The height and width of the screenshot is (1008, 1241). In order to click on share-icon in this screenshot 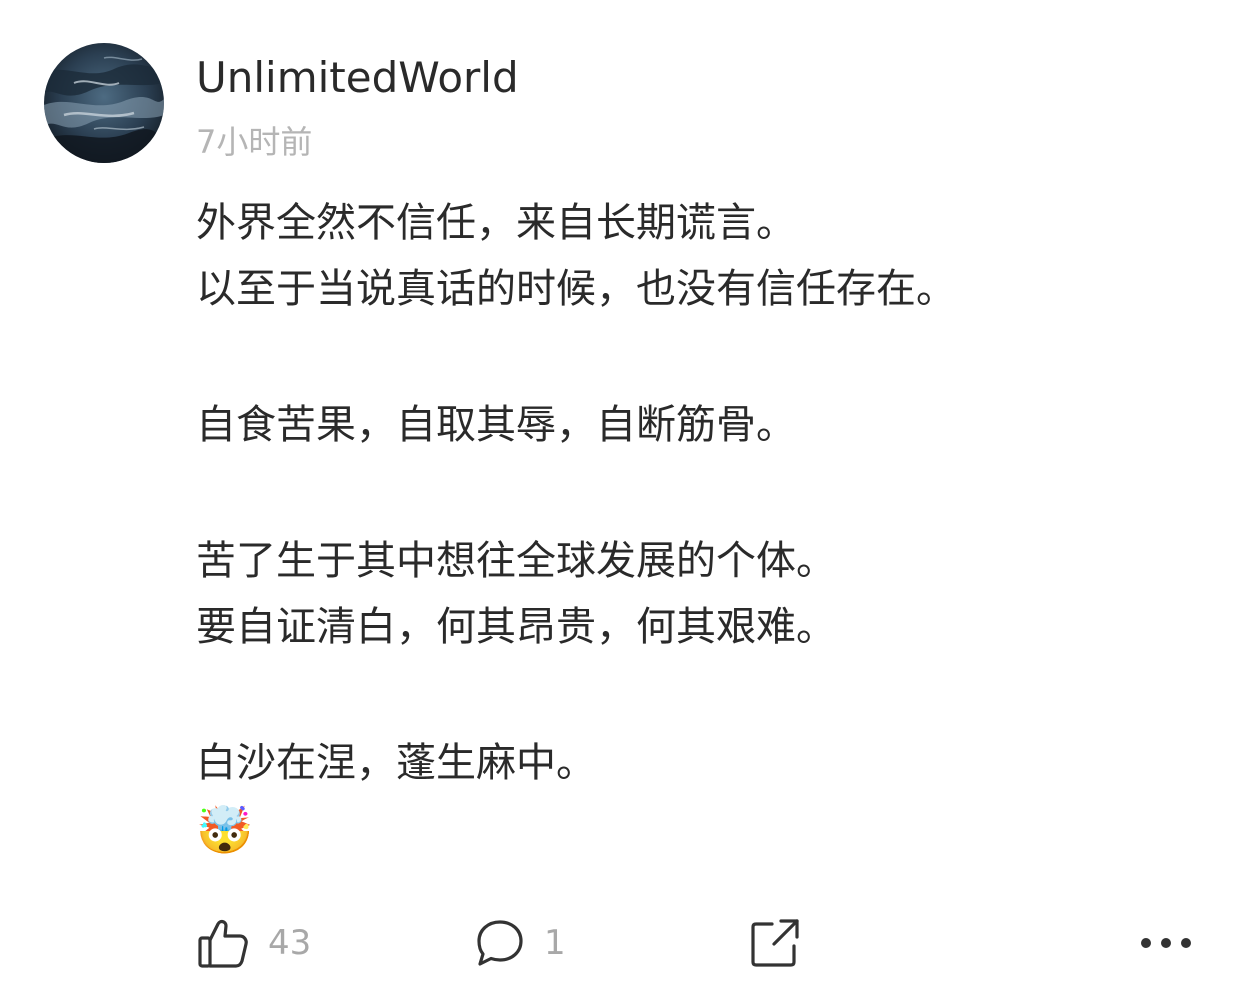, I will do `click(775, 943)`.